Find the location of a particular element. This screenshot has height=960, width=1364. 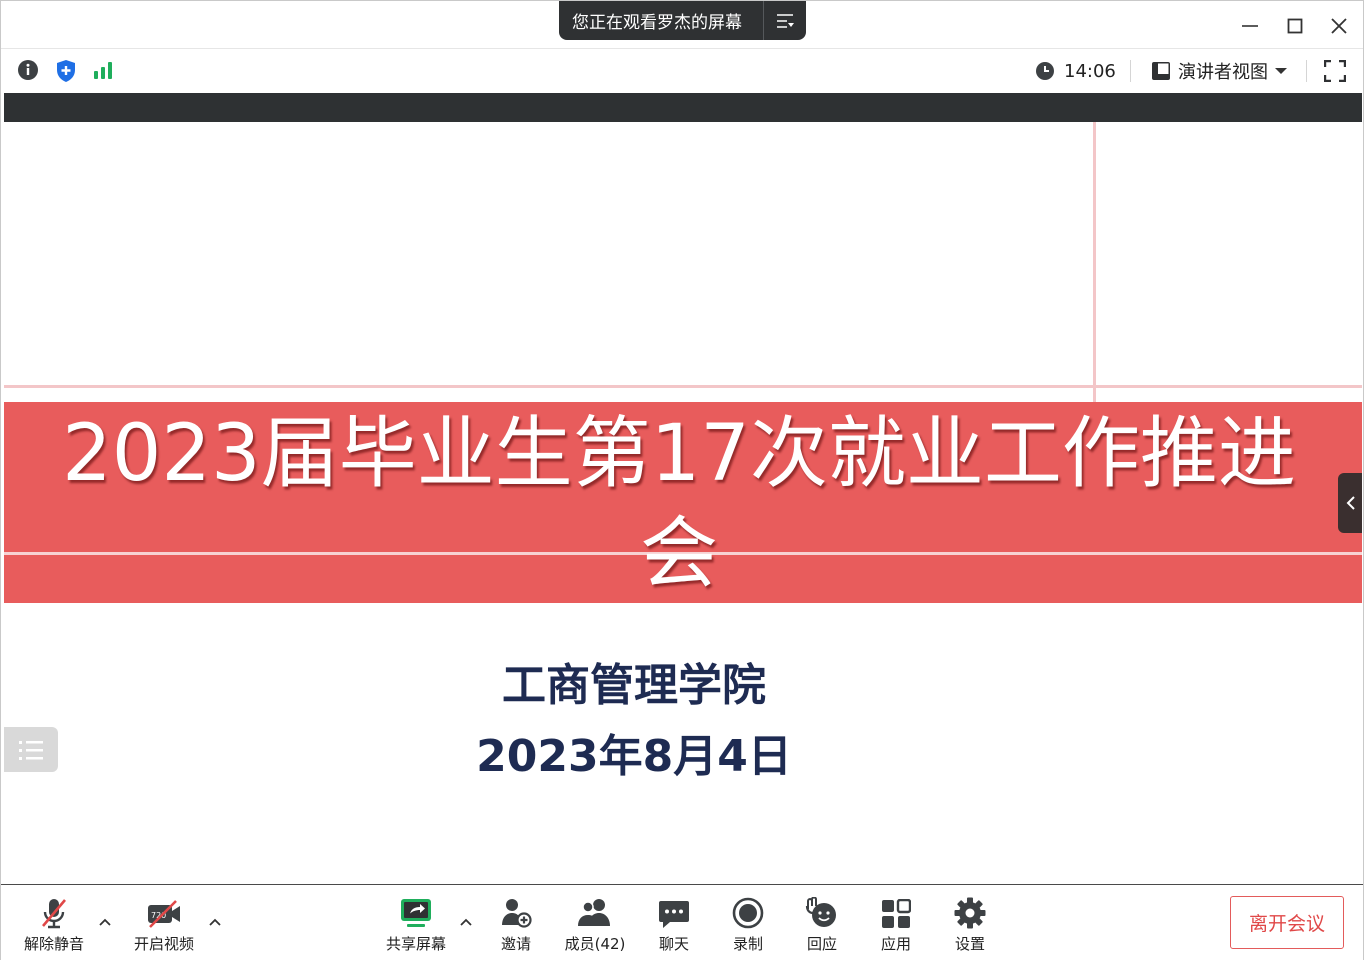

start-video-button: 720 开启视频 is located at coordinates (164, 924).